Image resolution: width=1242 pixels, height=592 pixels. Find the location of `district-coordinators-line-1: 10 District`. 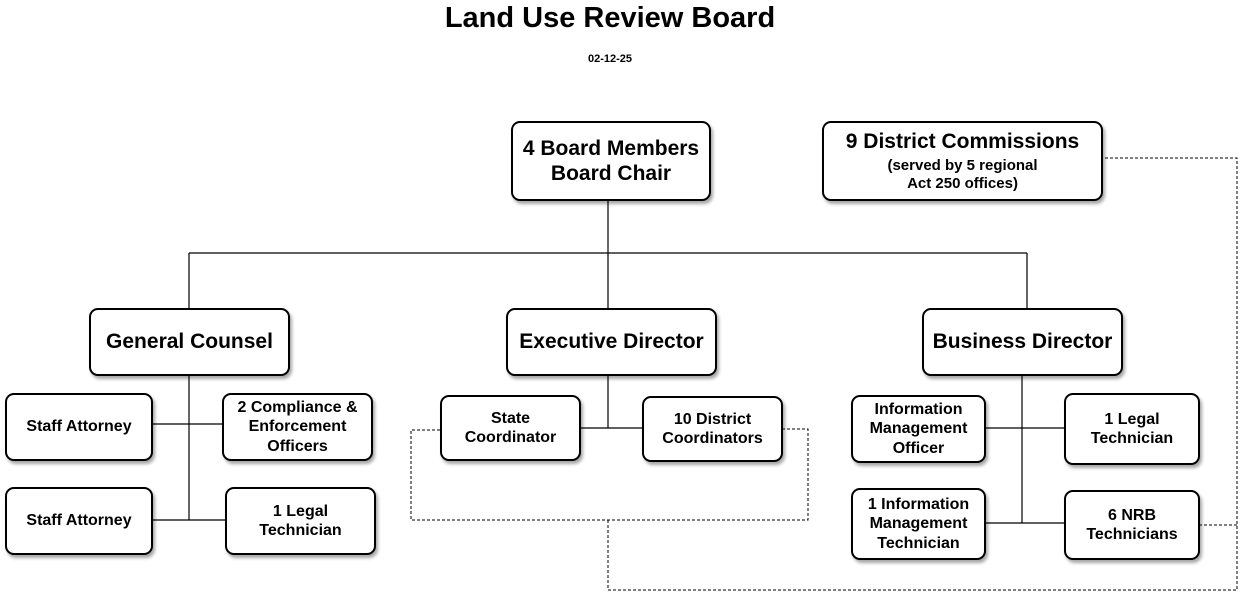

district-coordinators-line-1: 10 District is located at coordinates (712, 419).